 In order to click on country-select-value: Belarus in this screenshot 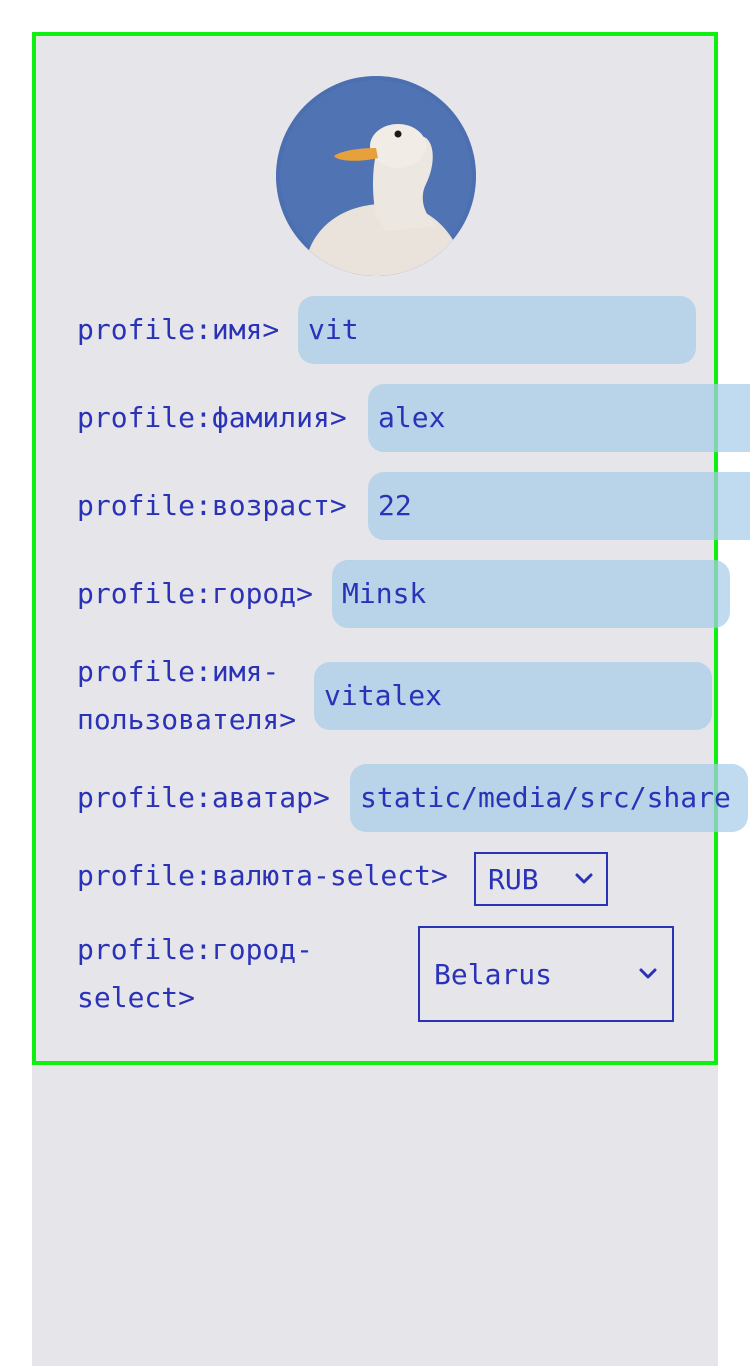, I will do `click(493, 974)`.